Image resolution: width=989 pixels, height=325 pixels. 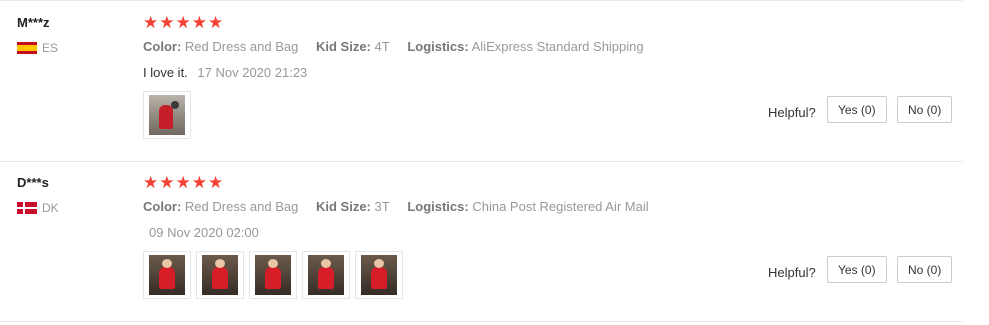 I want to click on reviewer-country: DK, so click(x=38, y=208).